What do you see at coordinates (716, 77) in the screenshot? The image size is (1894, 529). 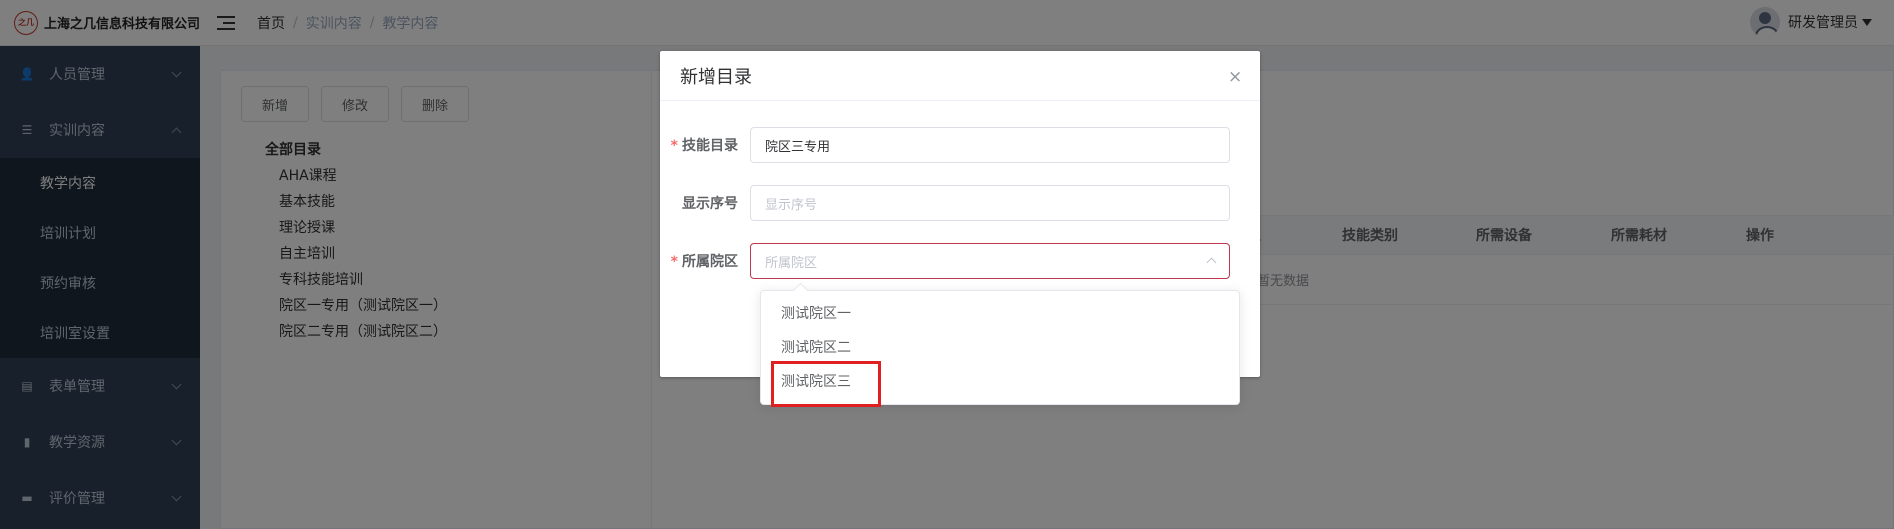 I see `dialog-title: 新增目录` at bounding box center [716, 77].